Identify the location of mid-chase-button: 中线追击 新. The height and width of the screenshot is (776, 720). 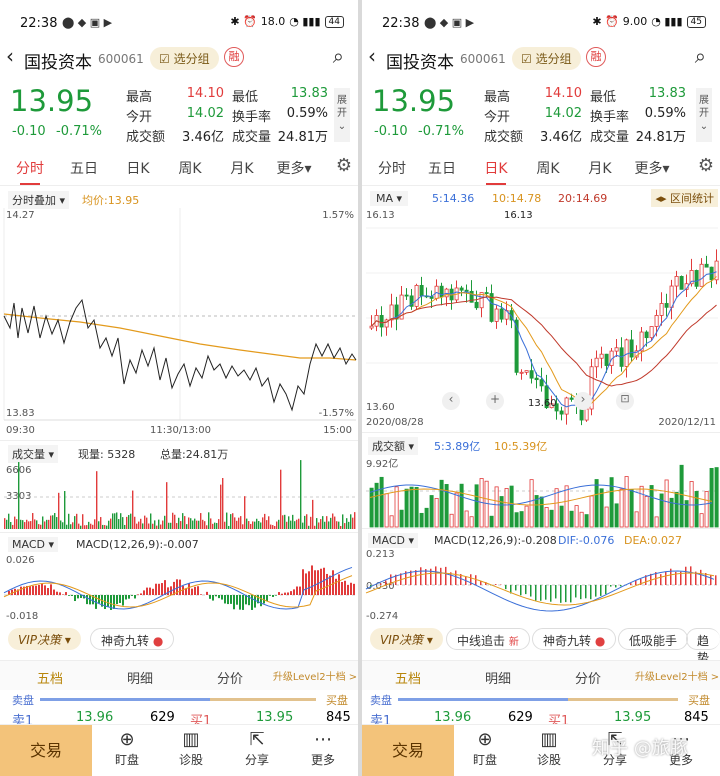
(488, 639).